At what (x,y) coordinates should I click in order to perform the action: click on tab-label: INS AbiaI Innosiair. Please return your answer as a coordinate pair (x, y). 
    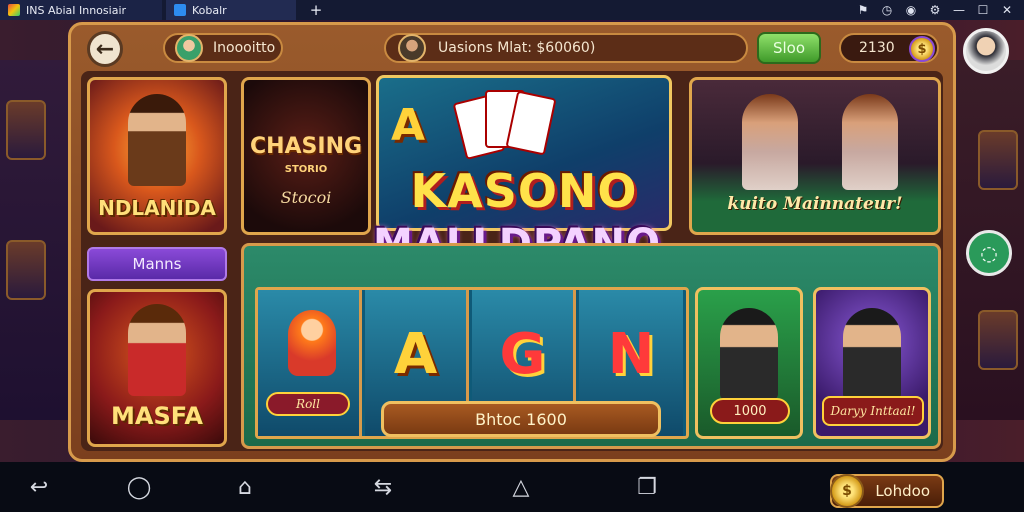
    Looking at the image, I should click on (76, 10).